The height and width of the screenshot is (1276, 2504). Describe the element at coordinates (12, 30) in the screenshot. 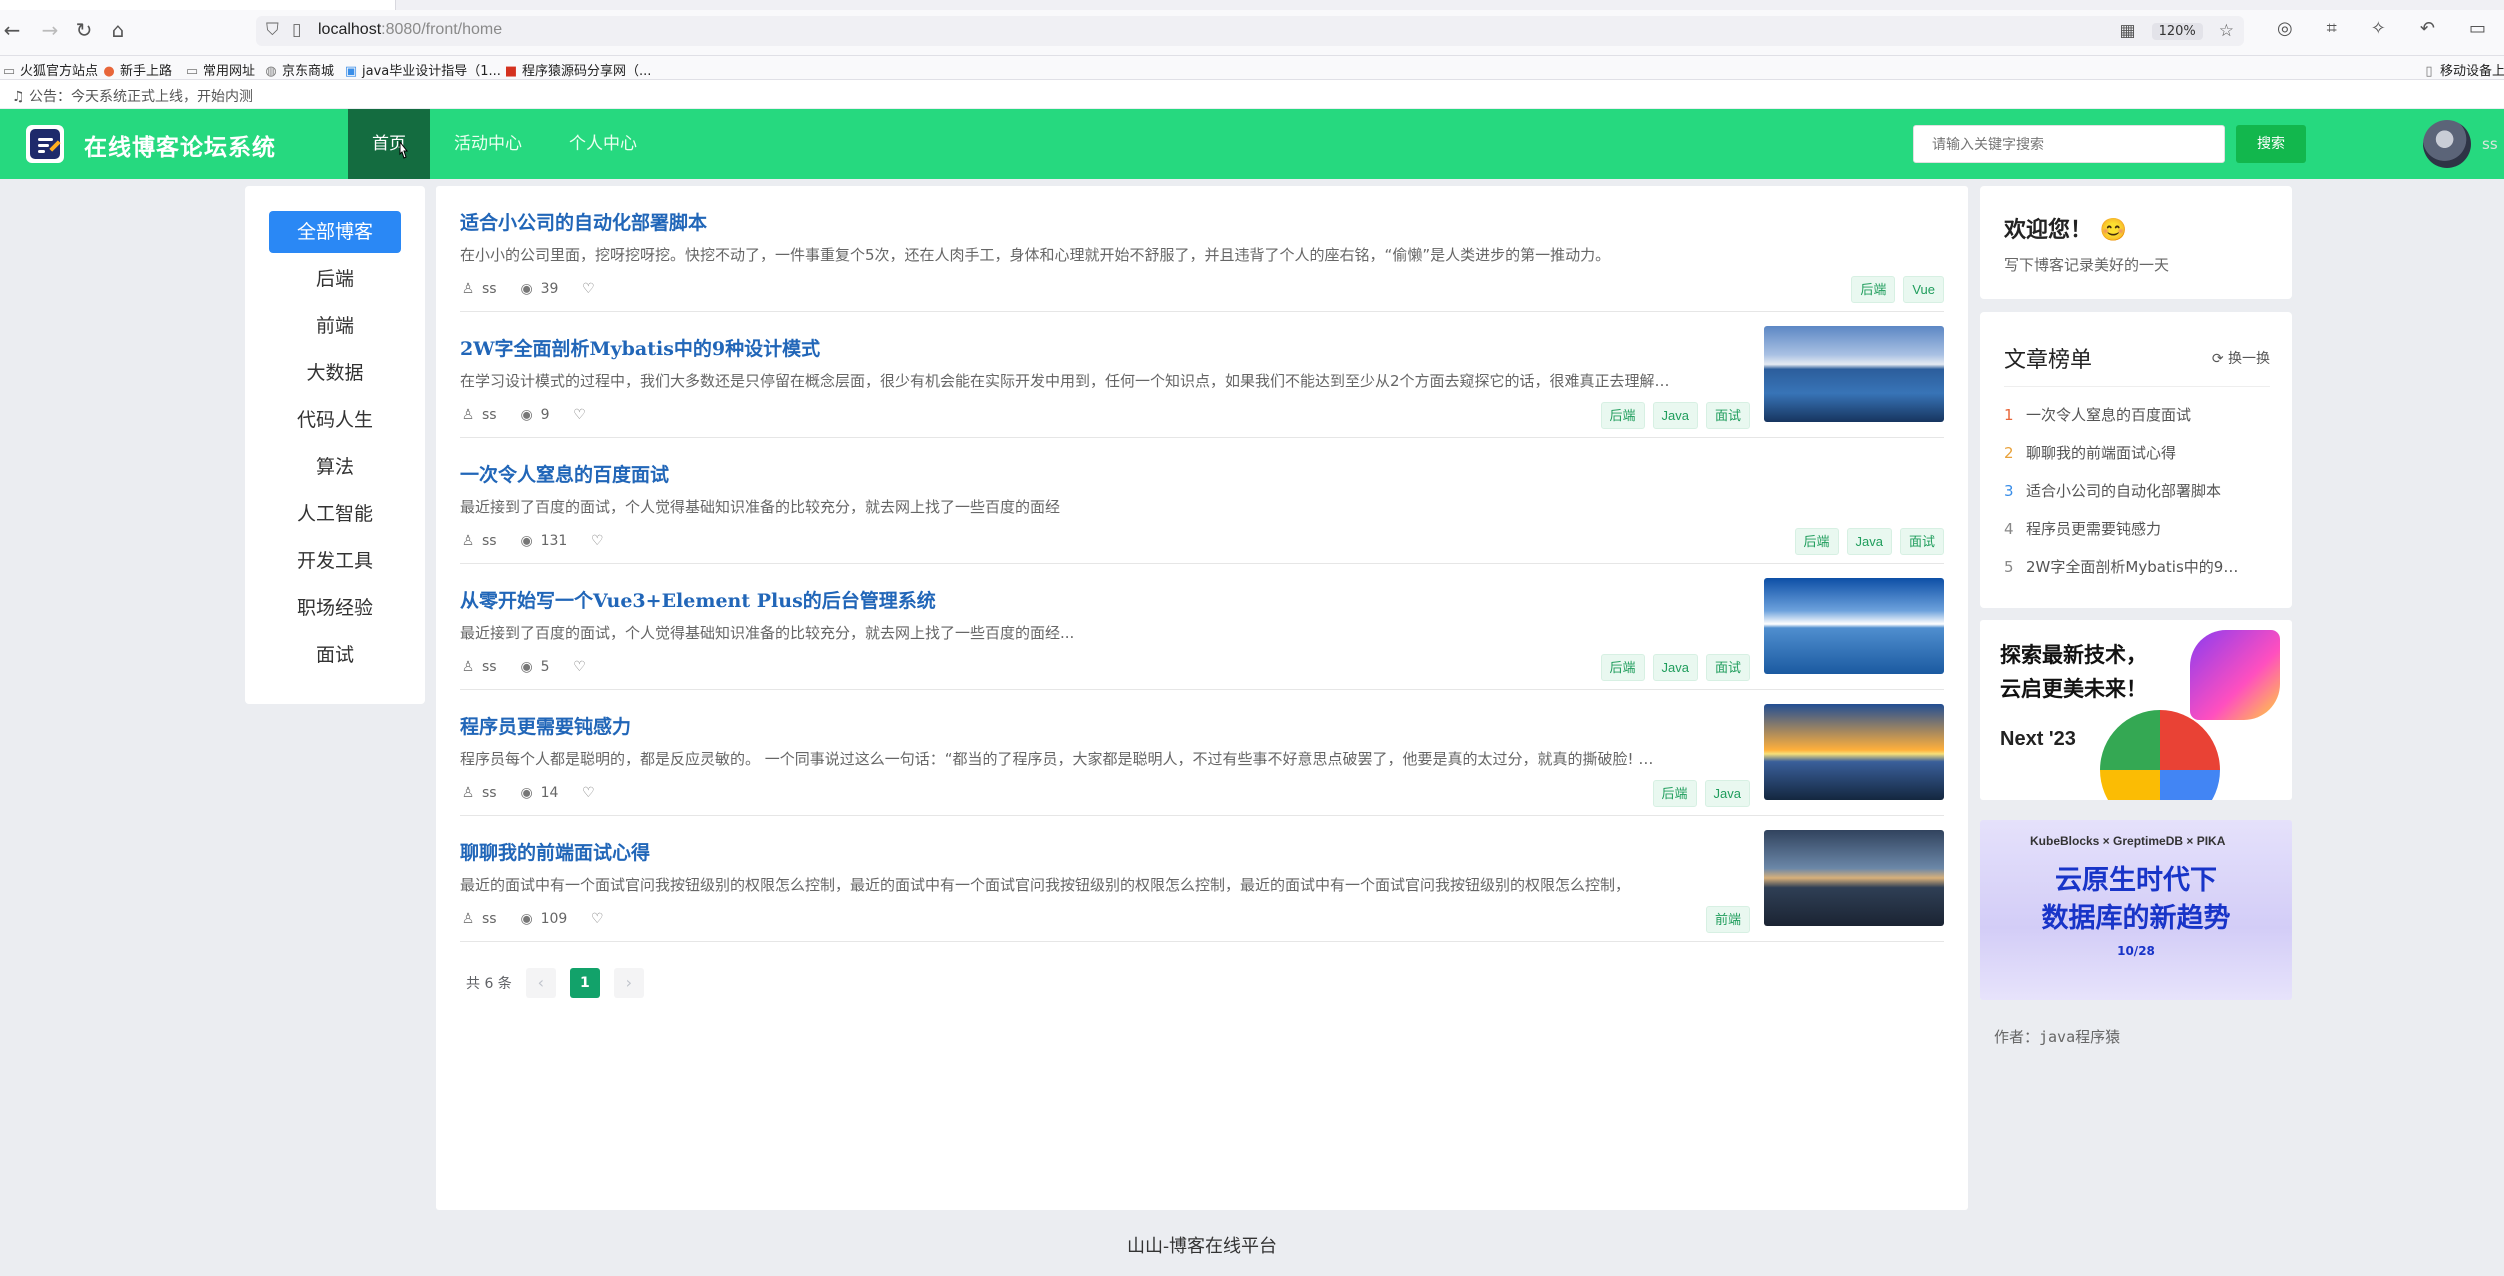

I see `back-icon: ←` at that location.